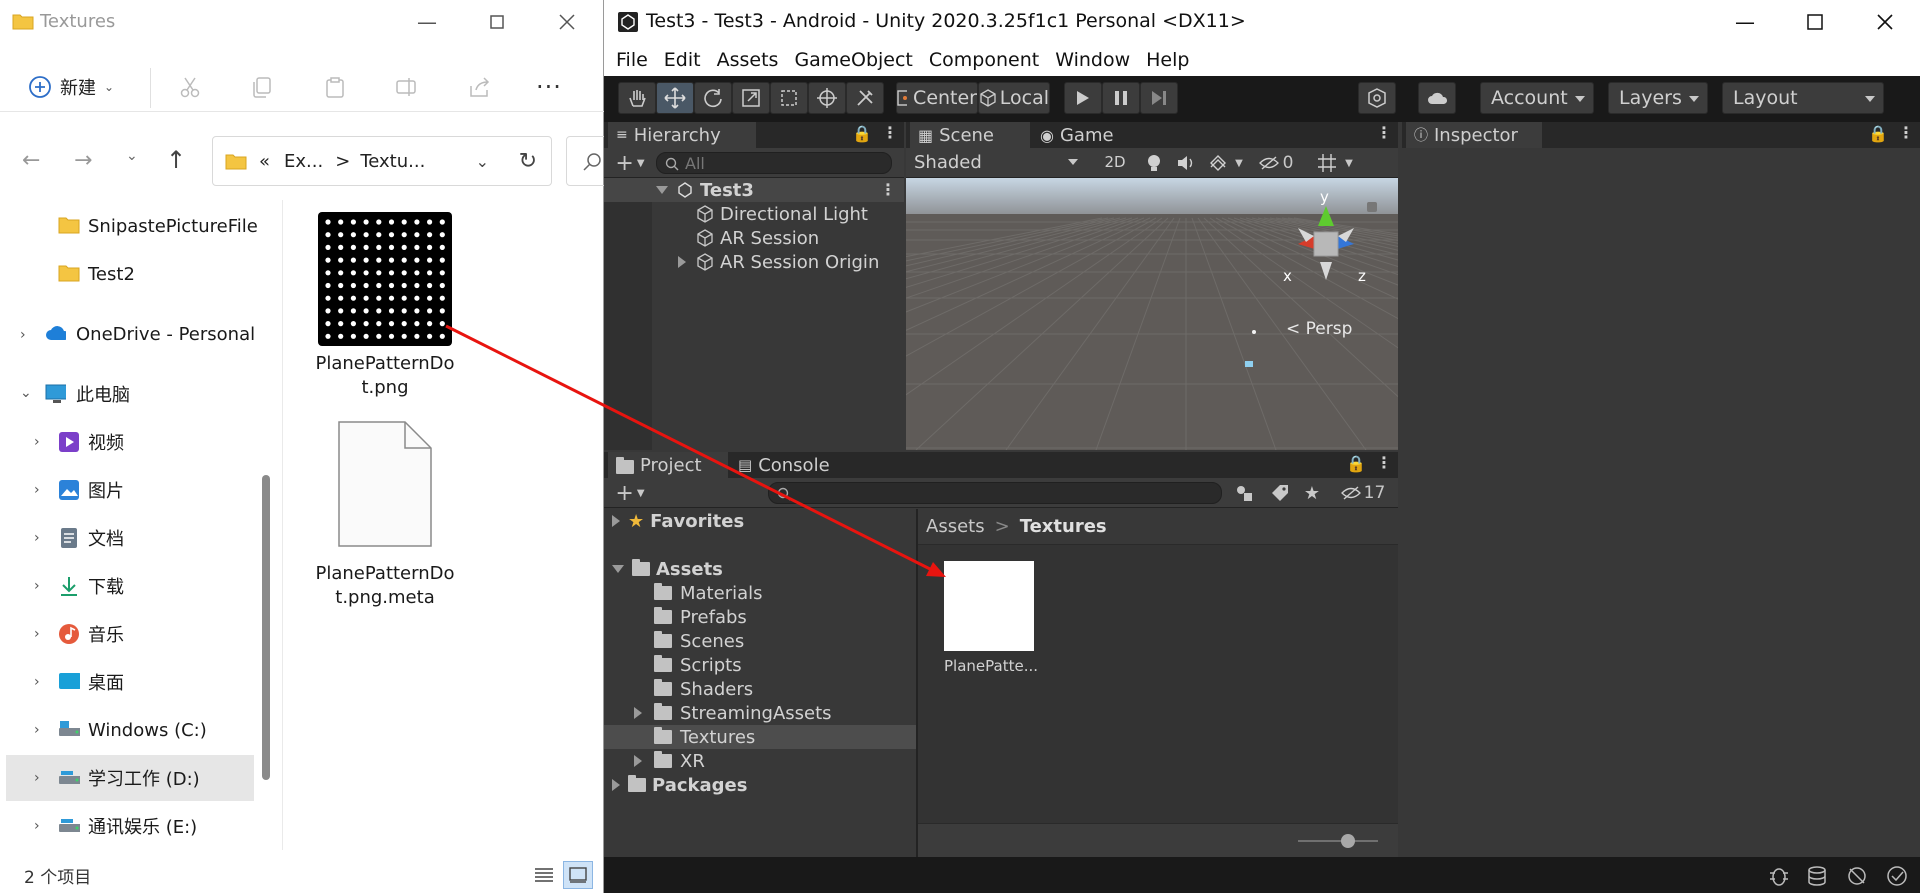 The width and height of the screenshot is (1920, 893). Describe the element at coordinates (128, 538) in the screenshot. I see `nav-item-documents: › 文档` at that location.